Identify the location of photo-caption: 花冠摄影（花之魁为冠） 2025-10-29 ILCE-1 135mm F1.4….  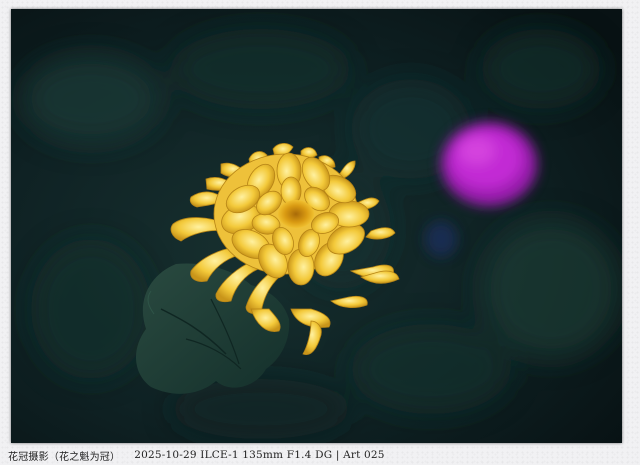
(320, 455).